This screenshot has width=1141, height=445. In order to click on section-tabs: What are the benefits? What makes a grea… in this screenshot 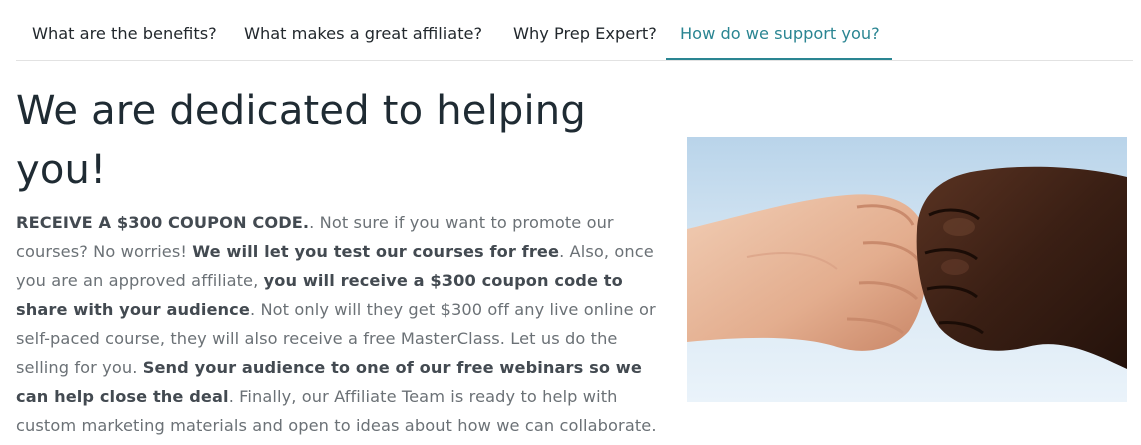, I will do `click(574, 30)`.